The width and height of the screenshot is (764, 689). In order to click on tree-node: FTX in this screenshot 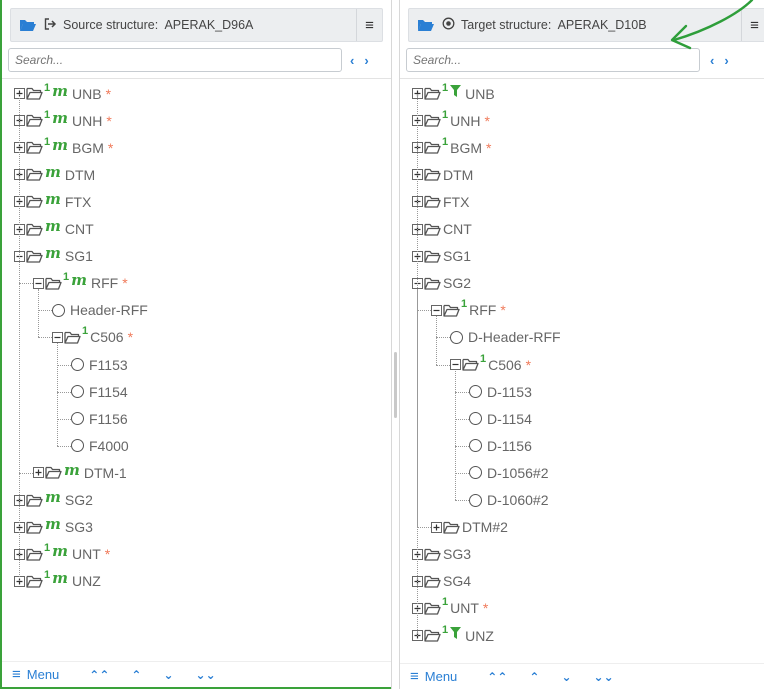, I will do `click(440, 201)`.